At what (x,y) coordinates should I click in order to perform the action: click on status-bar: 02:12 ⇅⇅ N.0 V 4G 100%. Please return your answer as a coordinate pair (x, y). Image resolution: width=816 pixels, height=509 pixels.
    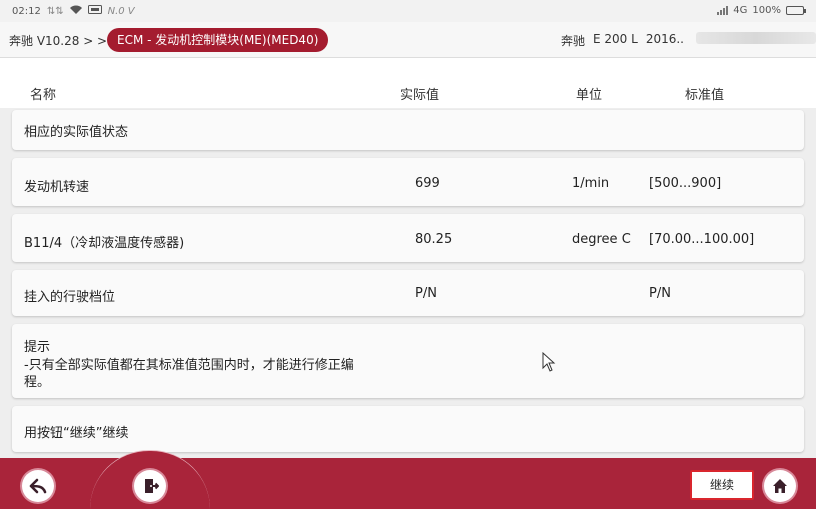
    Looking at the image, I should click on (408, 11).